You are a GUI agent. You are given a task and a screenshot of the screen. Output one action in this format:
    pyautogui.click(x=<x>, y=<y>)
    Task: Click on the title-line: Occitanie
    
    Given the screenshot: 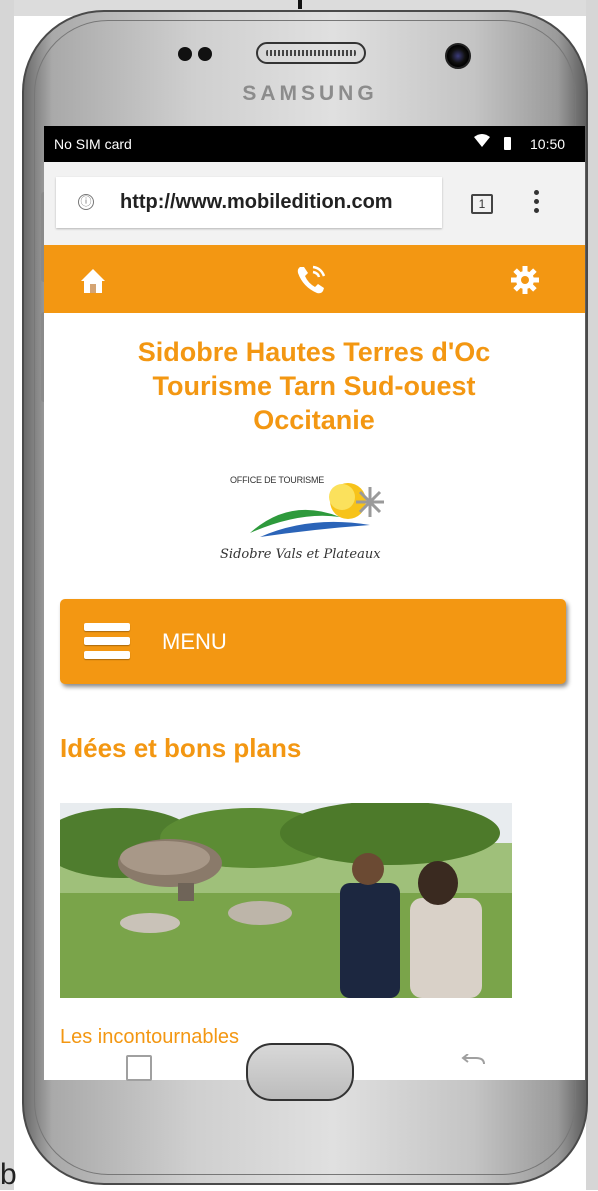 What is the action you would take?
    pyautogui.click(x=314, y=420)
    